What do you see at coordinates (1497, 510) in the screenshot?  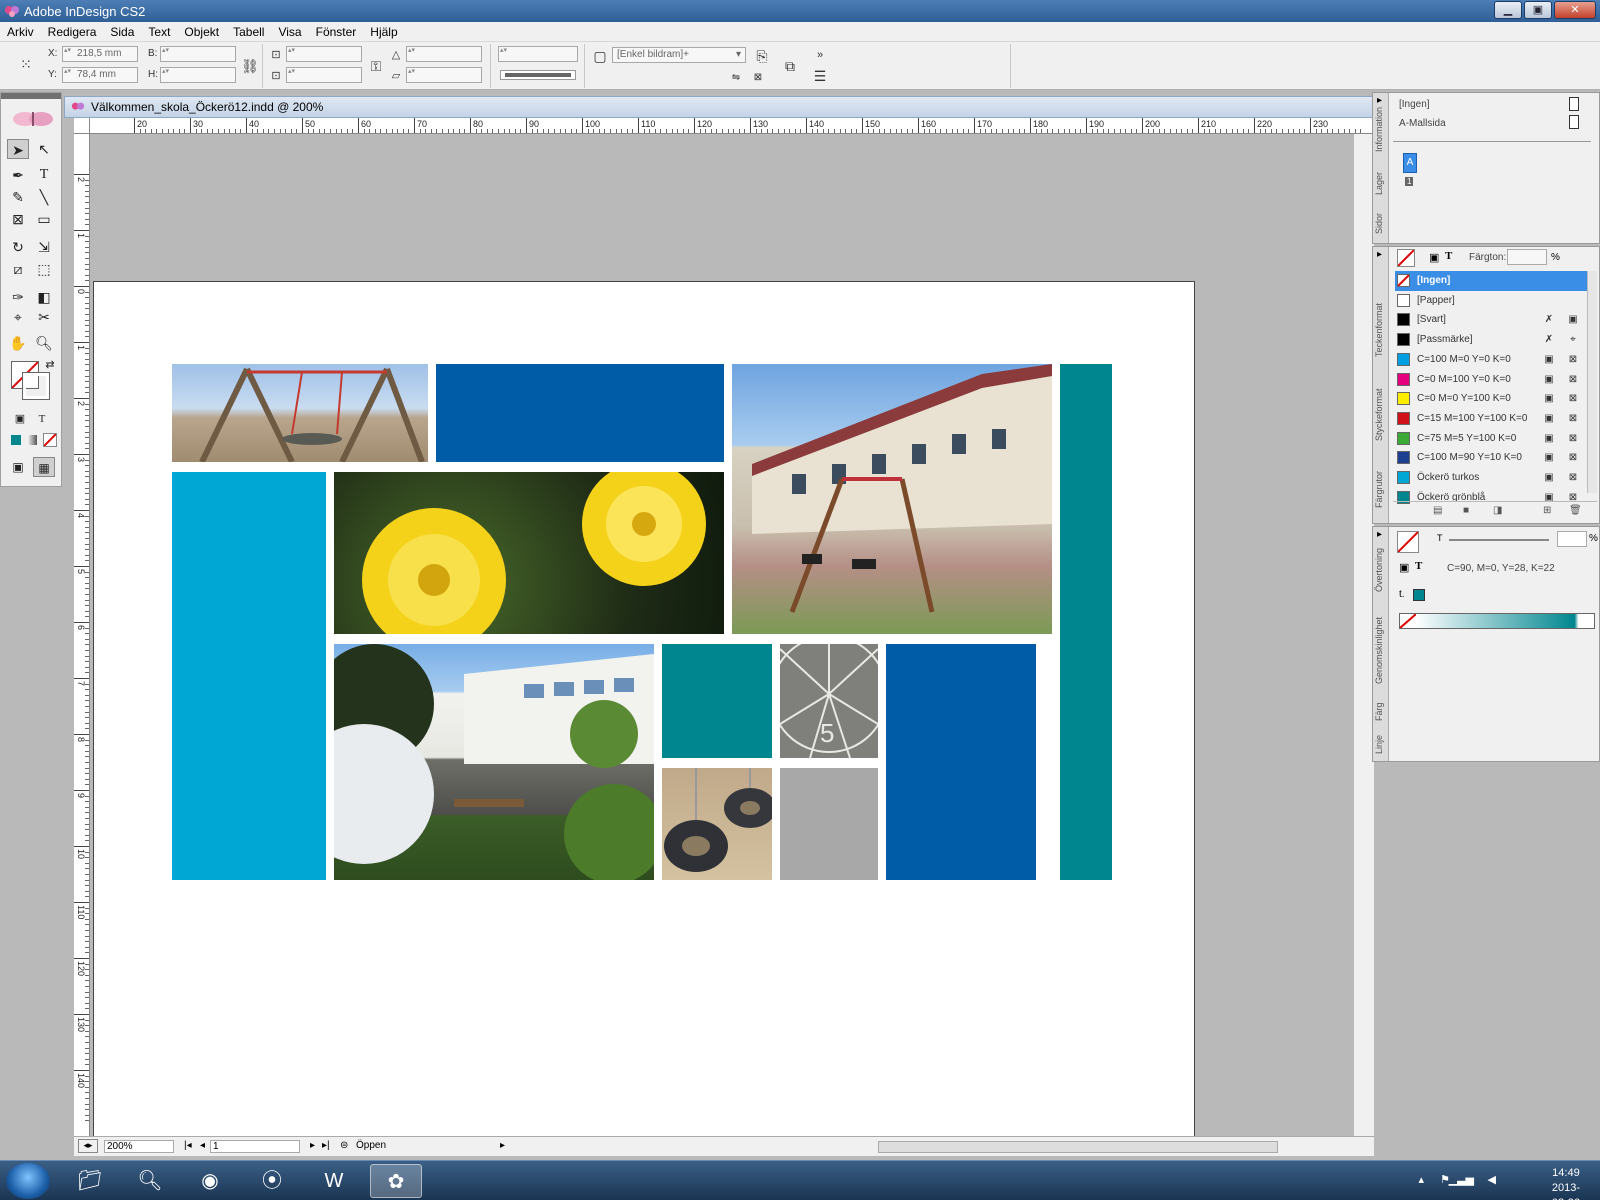 I see `show-gradient-swatches-icon: ◨` at bounding box center [1497, 510].